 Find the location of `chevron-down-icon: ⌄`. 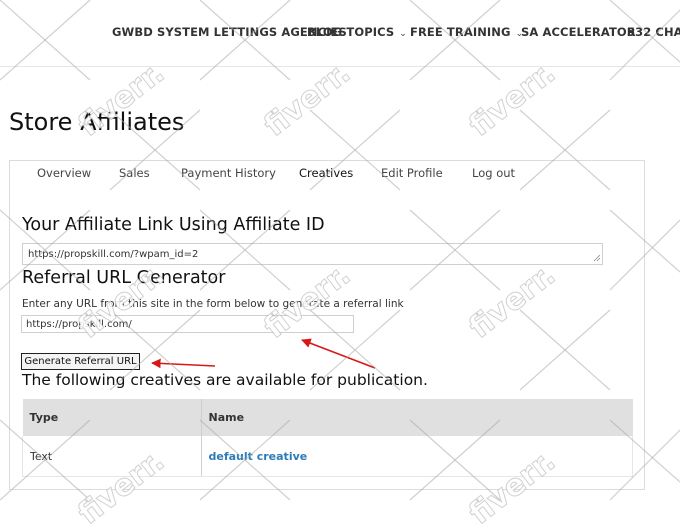

chevron-down-icon: ⌄ is located at coordinates (403, 34).